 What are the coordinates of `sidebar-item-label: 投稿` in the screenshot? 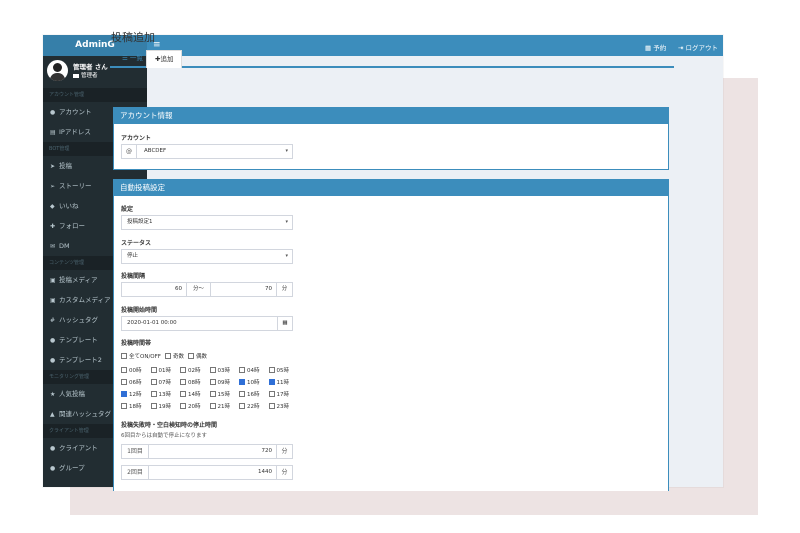 It's located at (65, 166).